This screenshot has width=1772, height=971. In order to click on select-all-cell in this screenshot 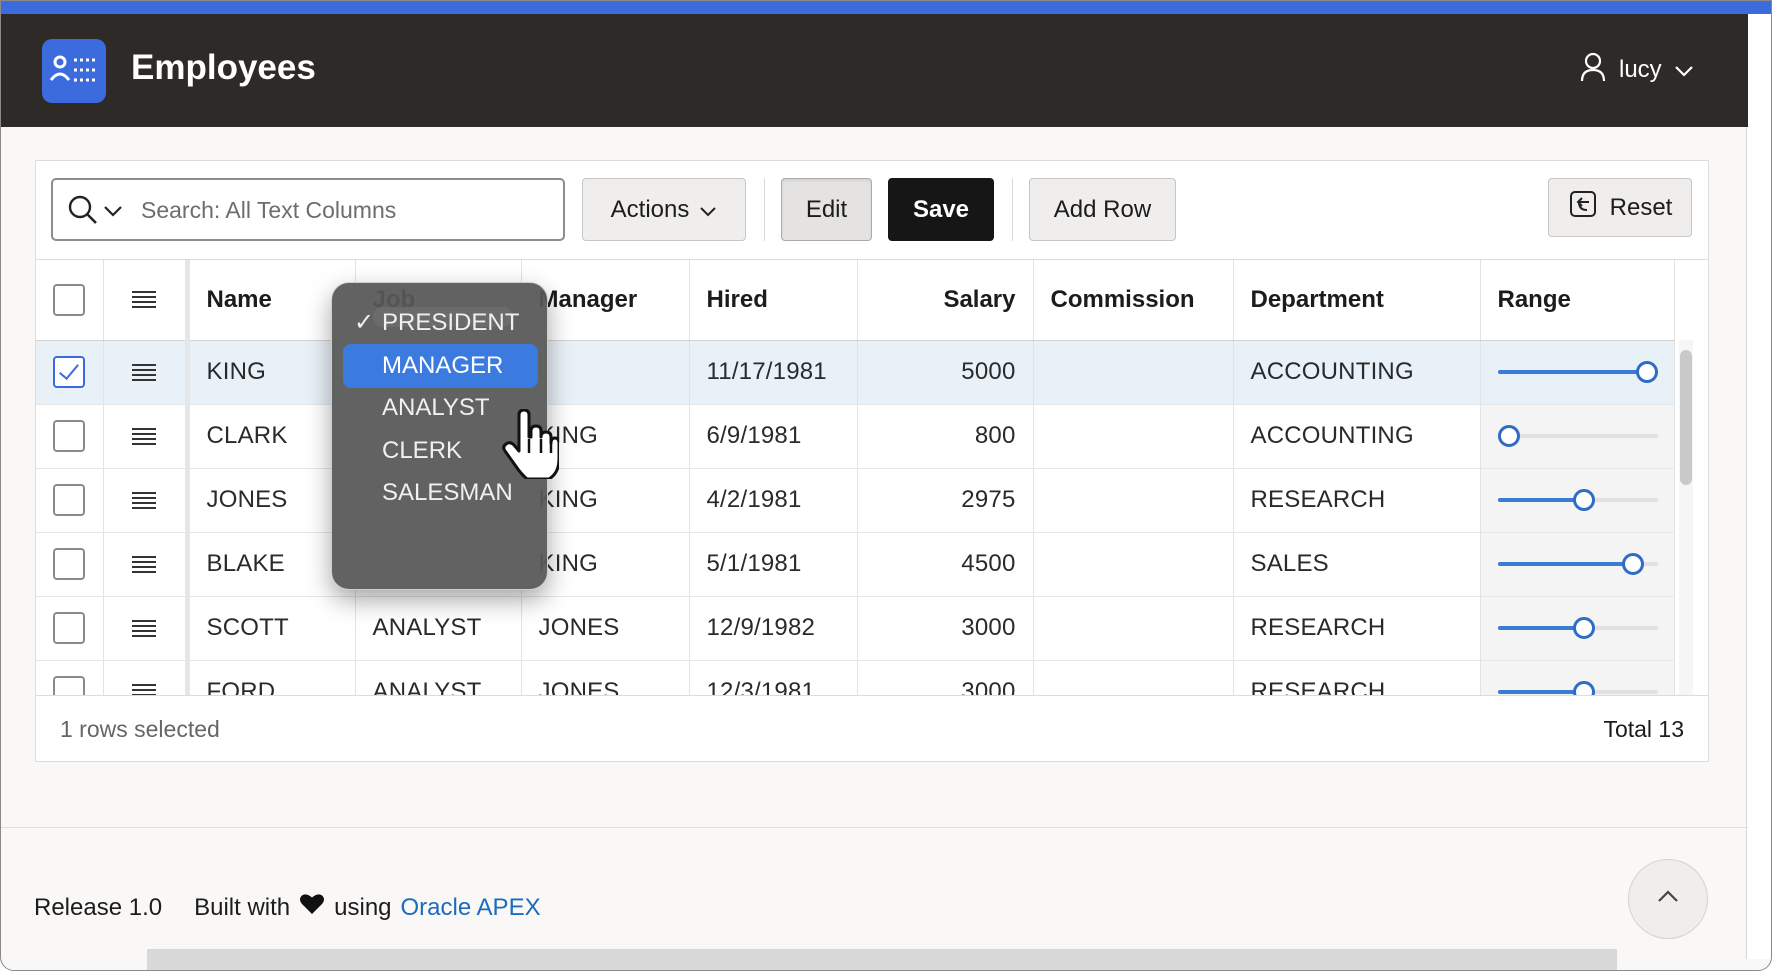, I will do `click(70, 300)`.